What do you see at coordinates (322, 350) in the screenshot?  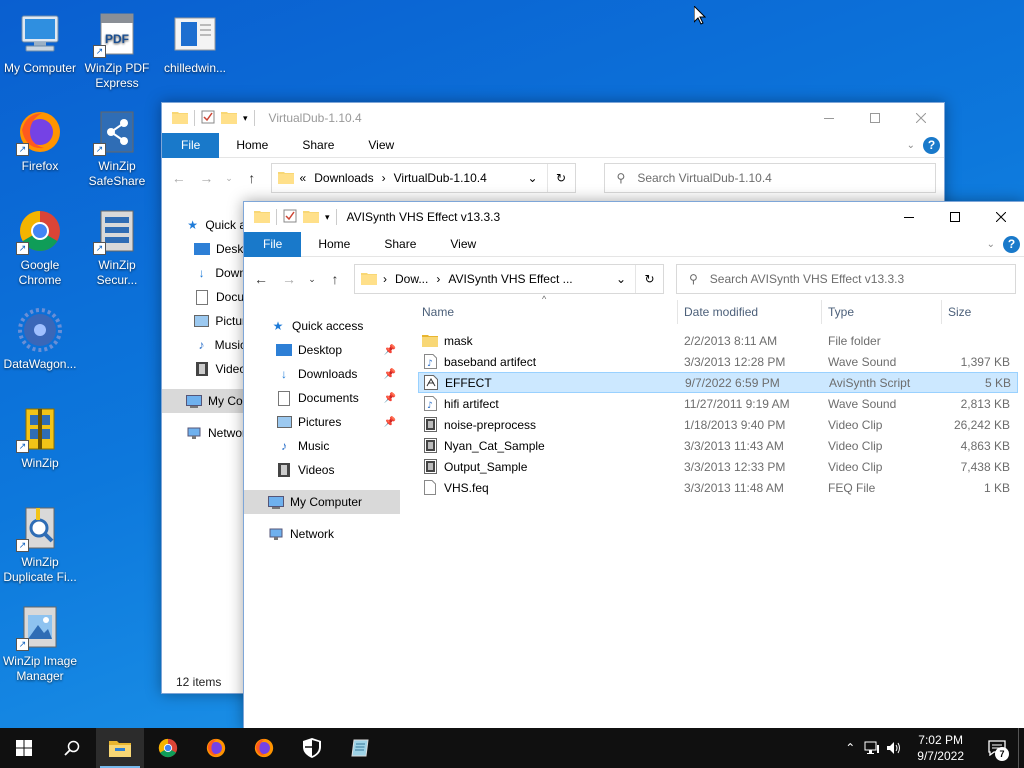 I see `nav-desktop: Desktop 📌` at bounding box center [322, 350].